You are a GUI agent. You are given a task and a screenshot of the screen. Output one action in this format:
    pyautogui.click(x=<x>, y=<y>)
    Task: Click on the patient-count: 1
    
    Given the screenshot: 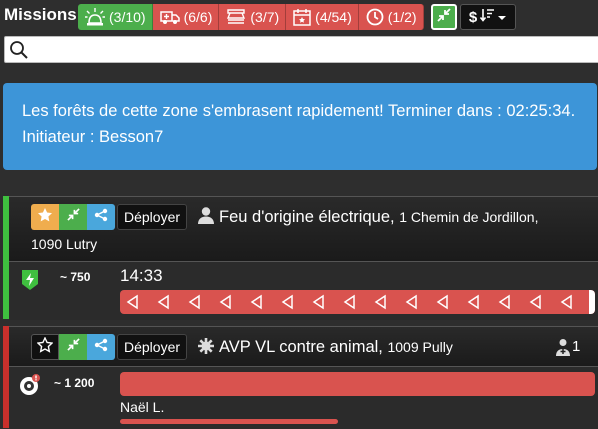 What is the action you would take?
    pyautogui.click(x=576, y=346)
    